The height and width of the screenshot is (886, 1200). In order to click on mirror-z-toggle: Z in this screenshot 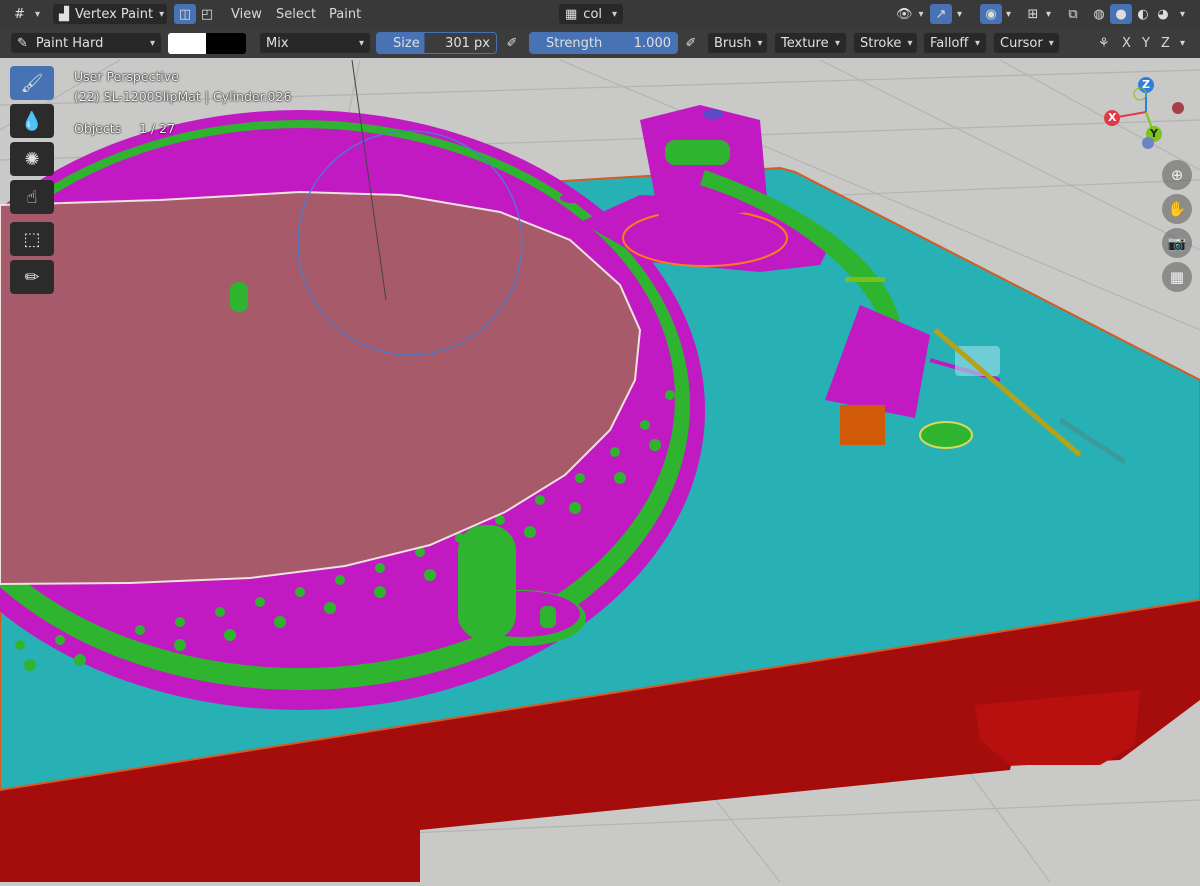, I will do `click(1165, 43)`.